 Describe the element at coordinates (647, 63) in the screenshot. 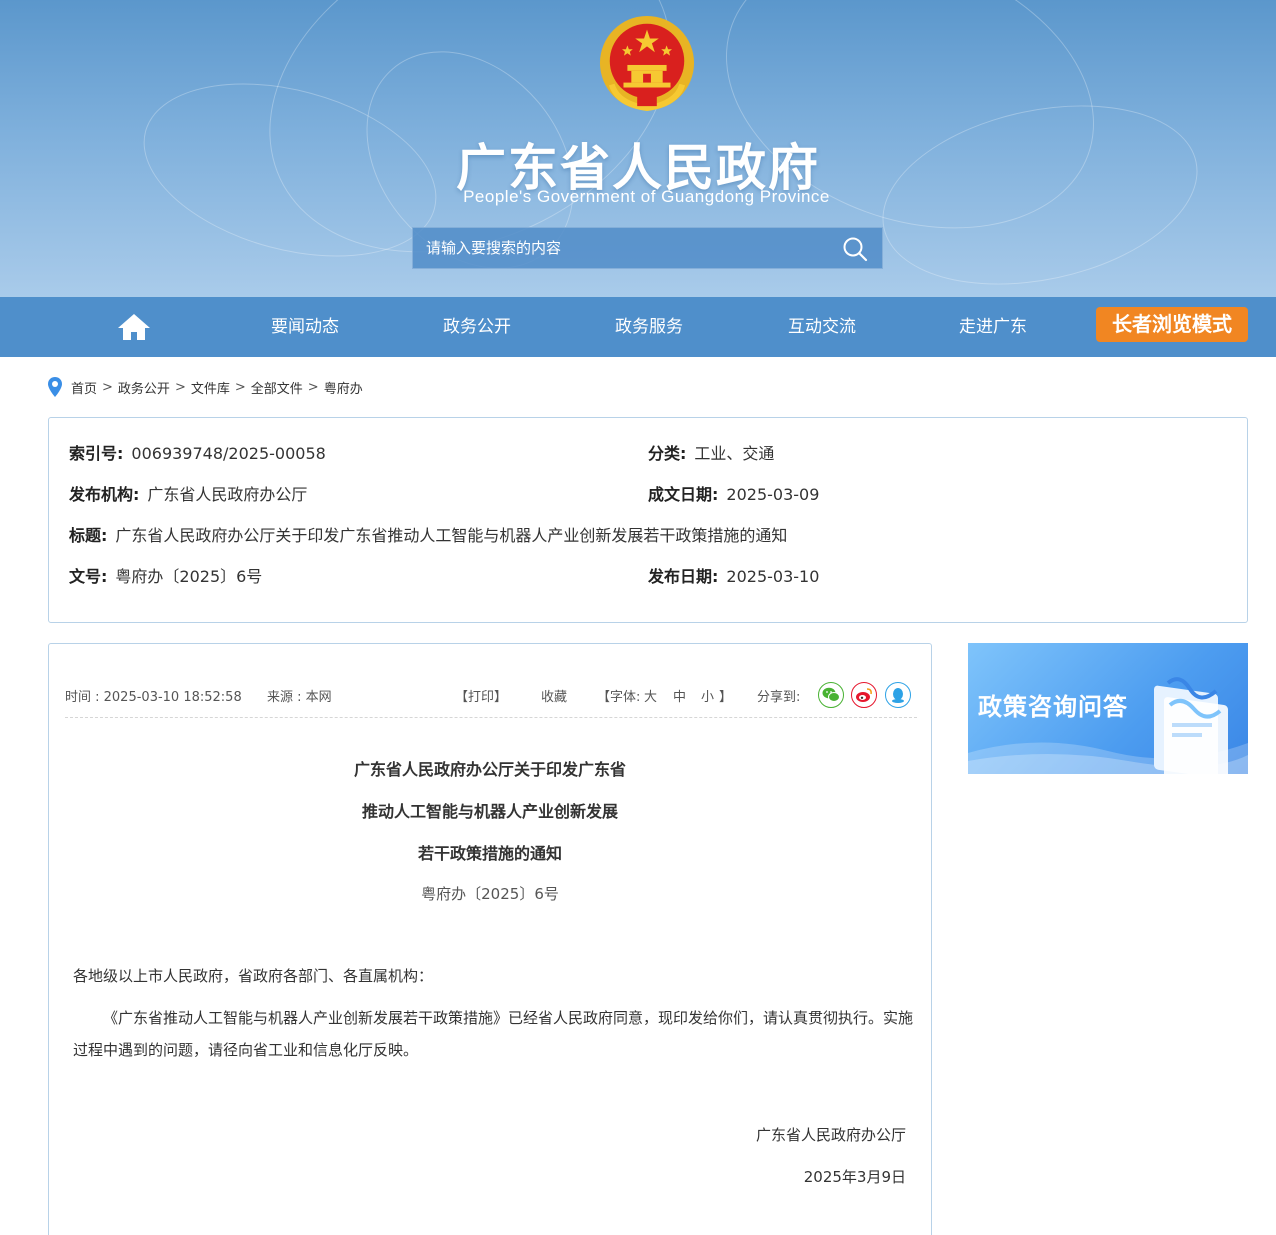

I see `national-emblem-icon` at that location.